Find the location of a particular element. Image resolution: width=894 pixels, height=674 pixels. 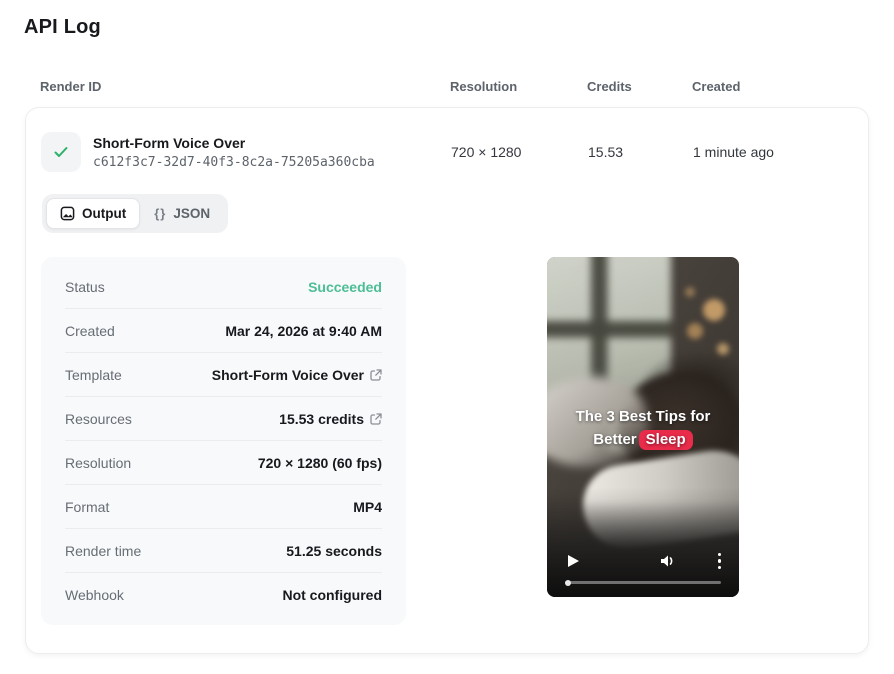

table-header-row: Render ID Resolution Credits Created is located at coordinates (447, 86).